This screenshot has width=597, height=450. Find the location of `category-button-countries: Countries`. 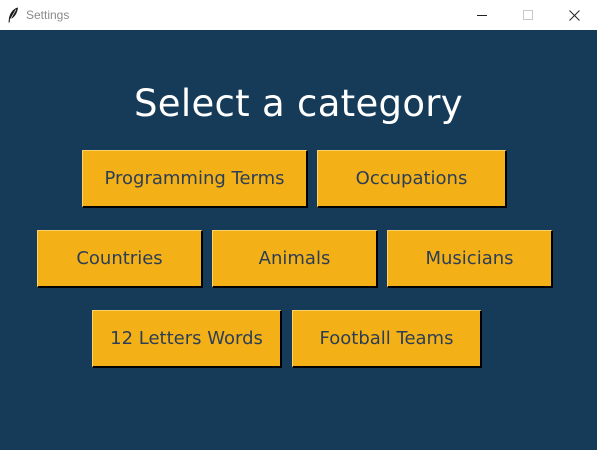

category-button-countries: Countries is located at coordinates (120, 259).